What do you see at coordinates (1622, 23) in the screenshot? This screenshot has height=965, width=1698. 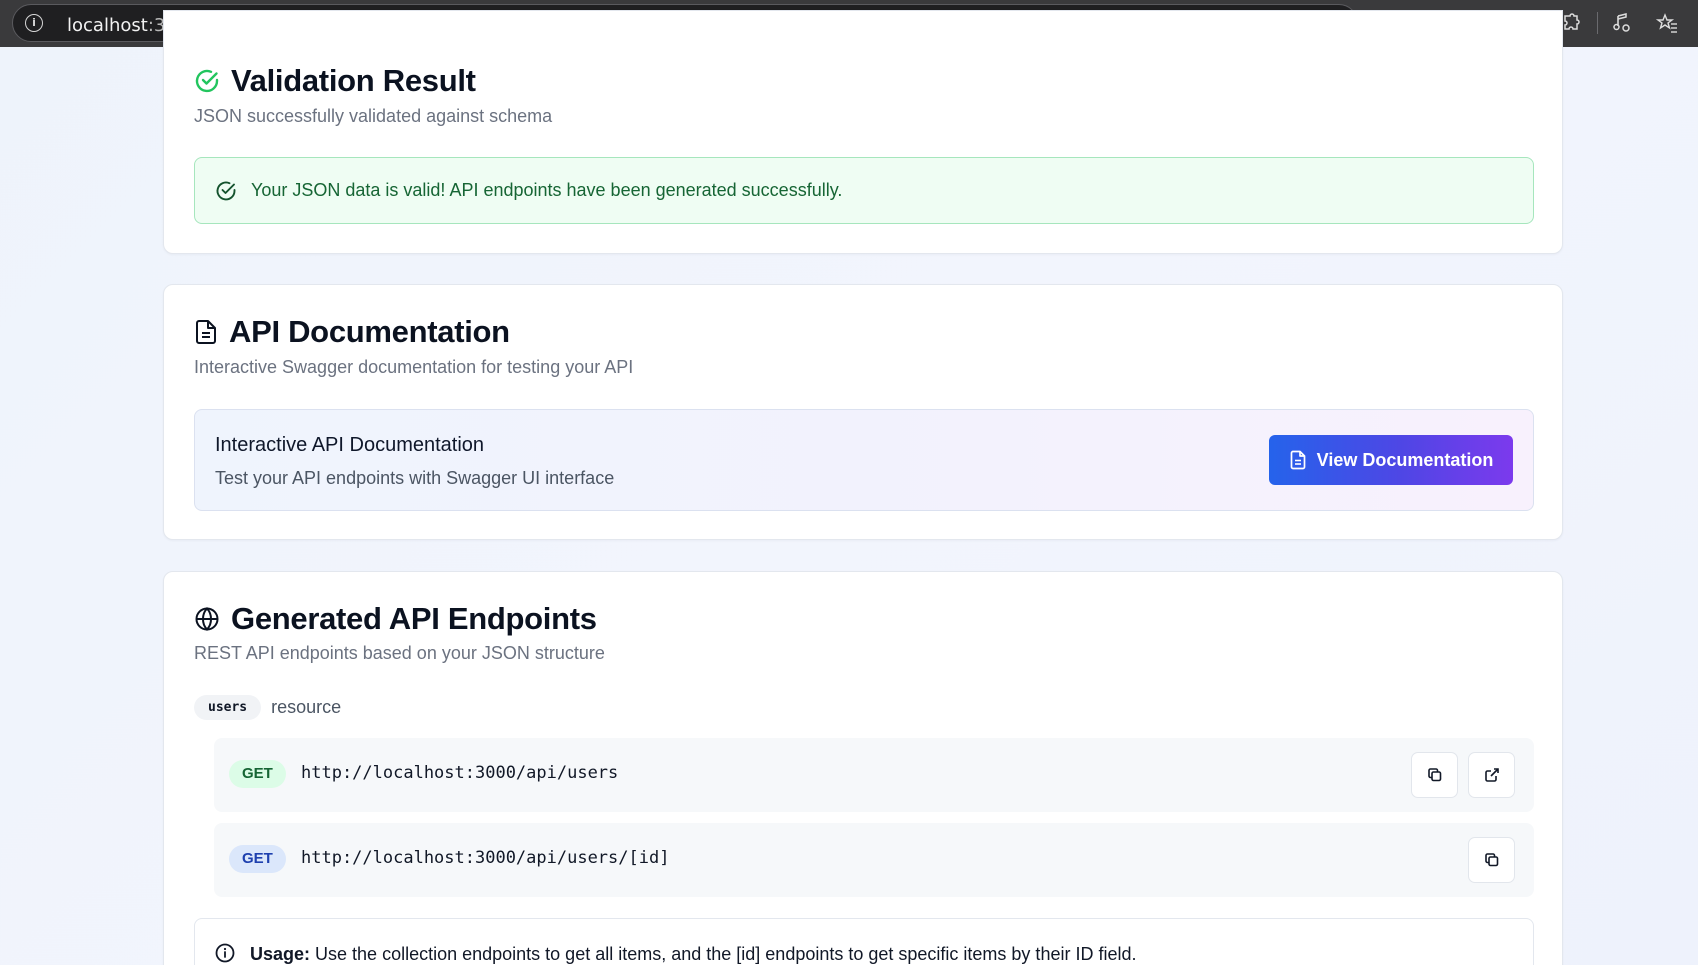 I see `media-controls-icon` at bounding box center [1622, 23].